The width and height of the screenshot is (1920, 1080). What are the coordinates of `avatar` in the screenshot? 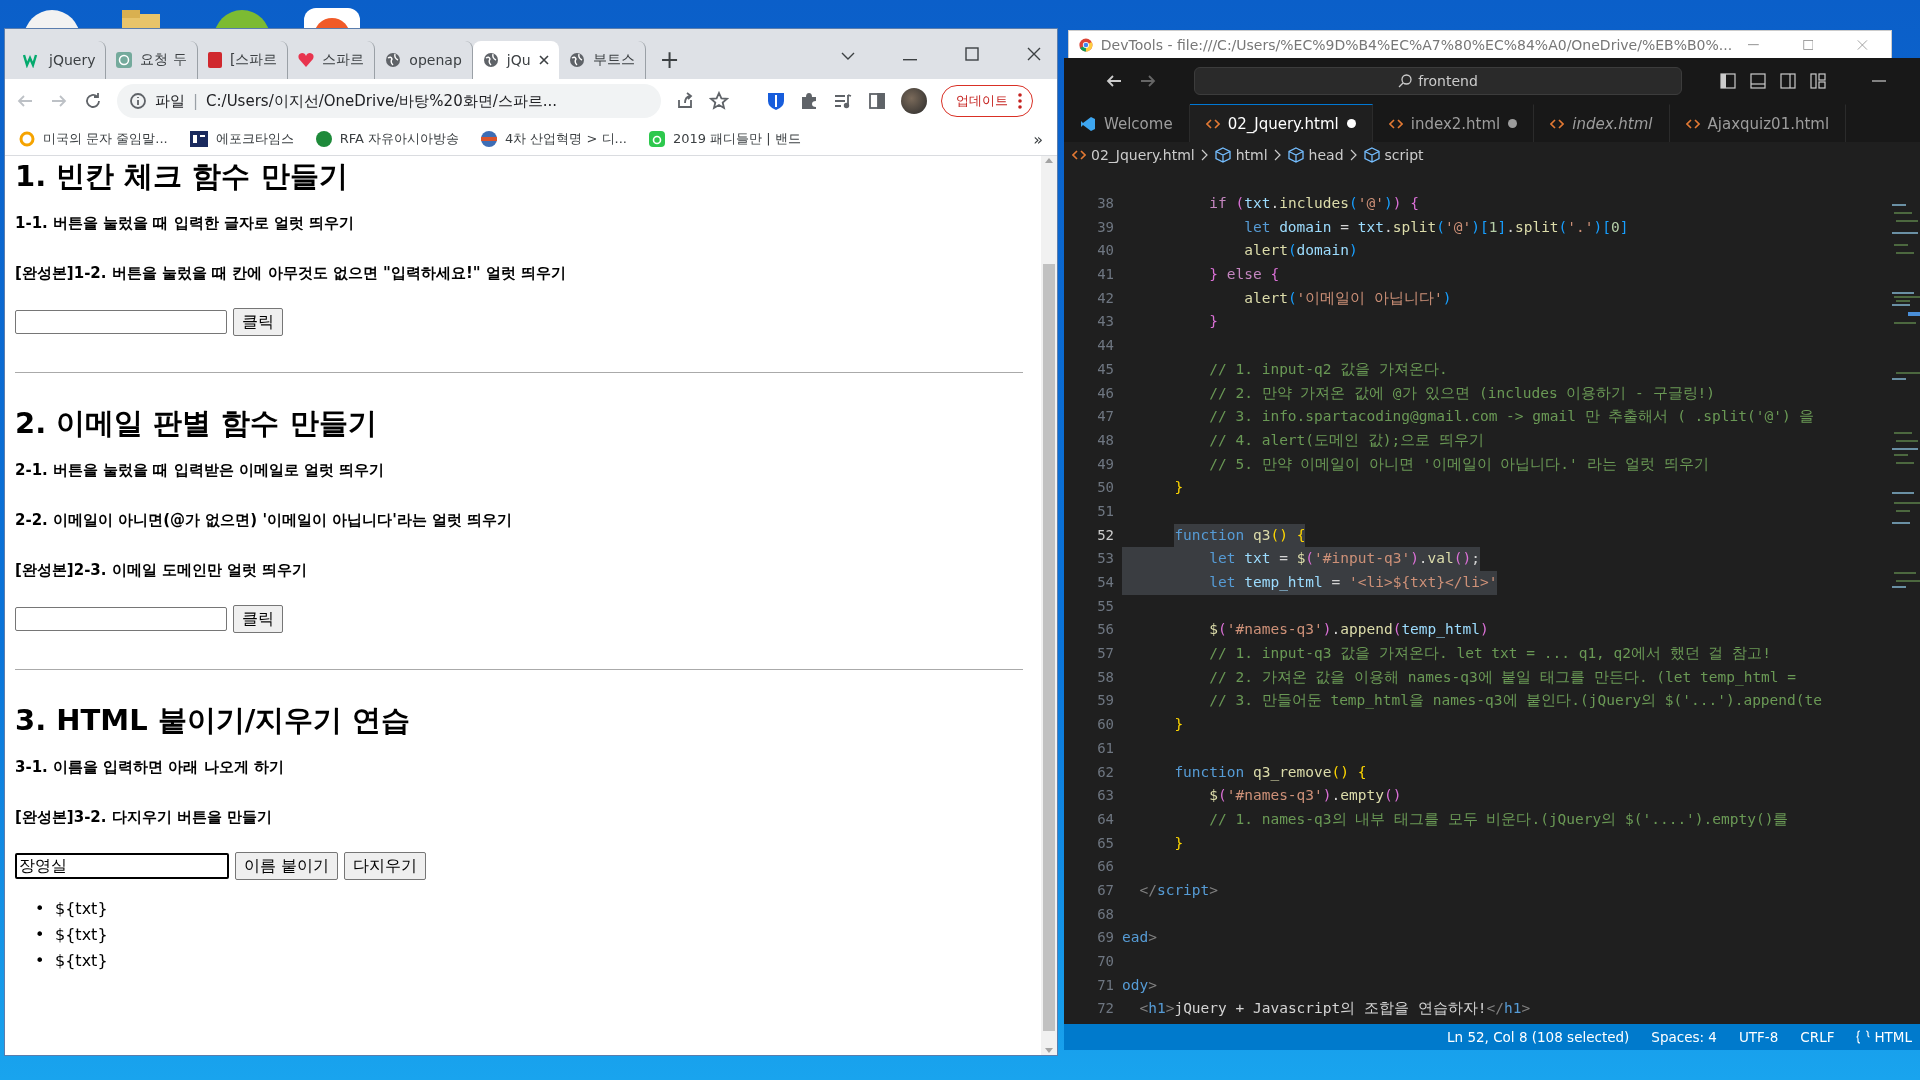 It's located at (914, 101).